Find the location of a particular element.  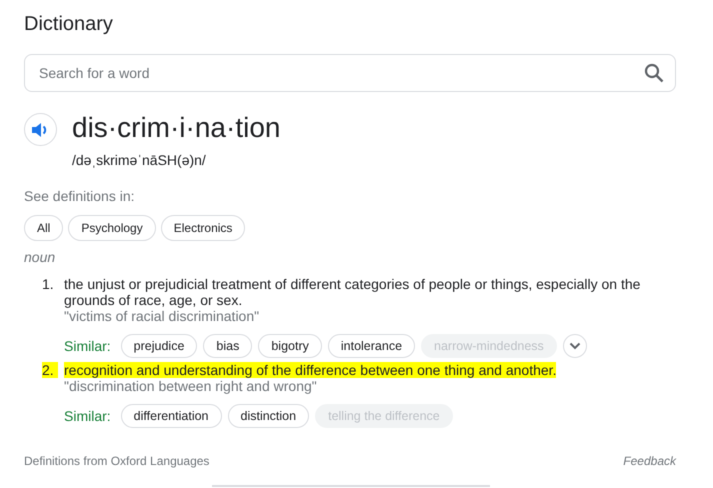

synonym-chip: intolerance is located at coordinates (372, 346).